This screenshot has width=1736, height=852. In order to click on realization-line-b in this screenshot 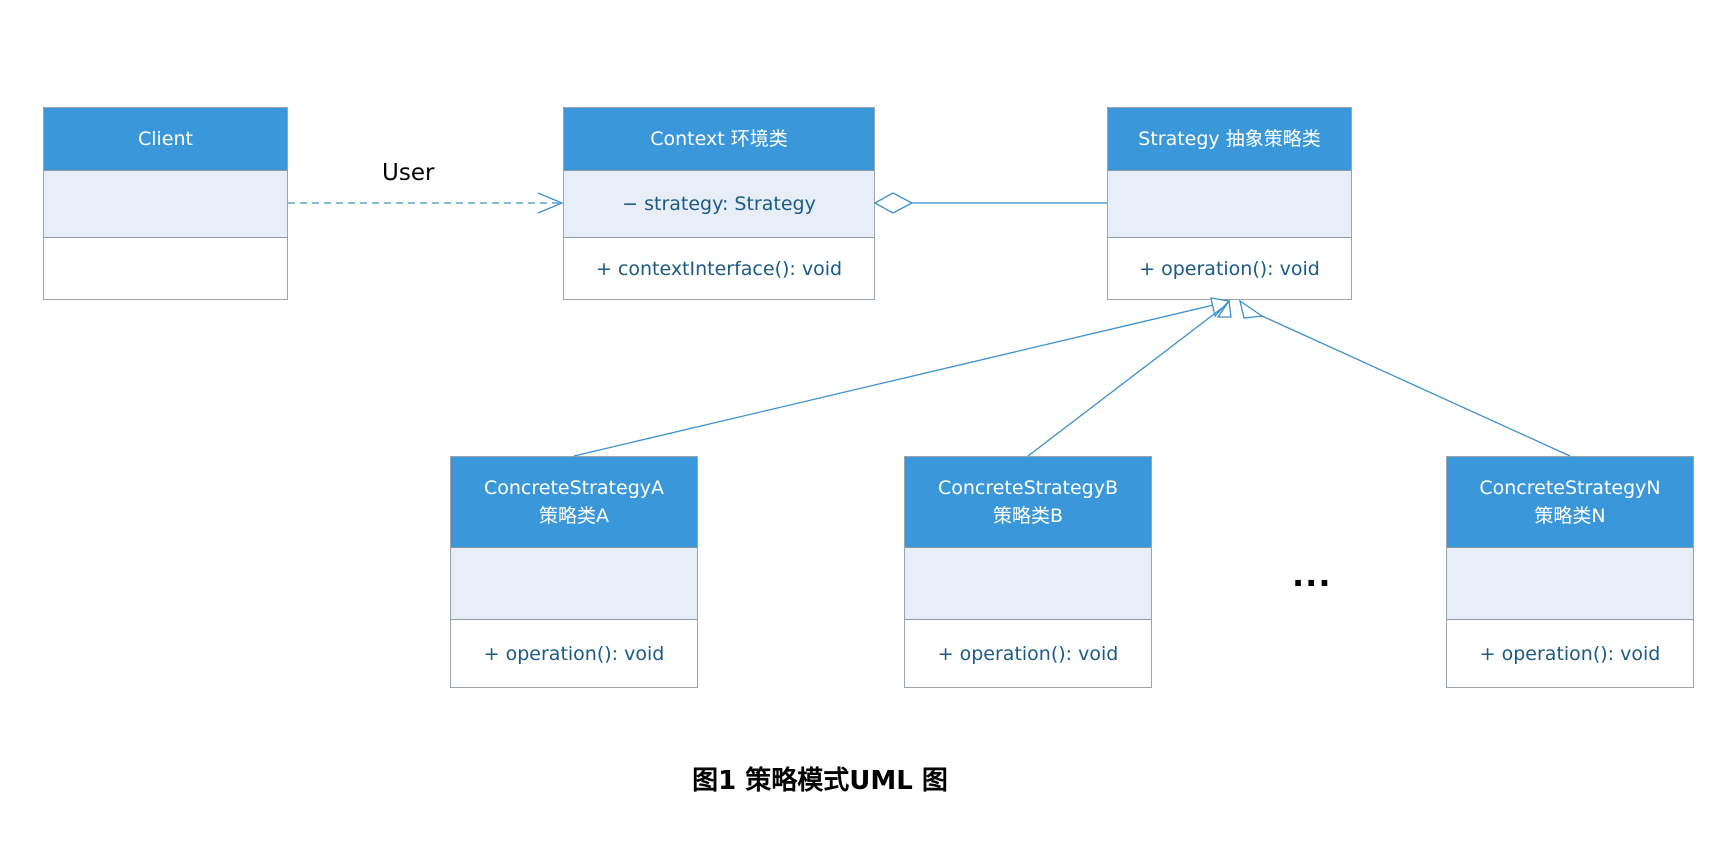, I will do `click(1125, 382)`.